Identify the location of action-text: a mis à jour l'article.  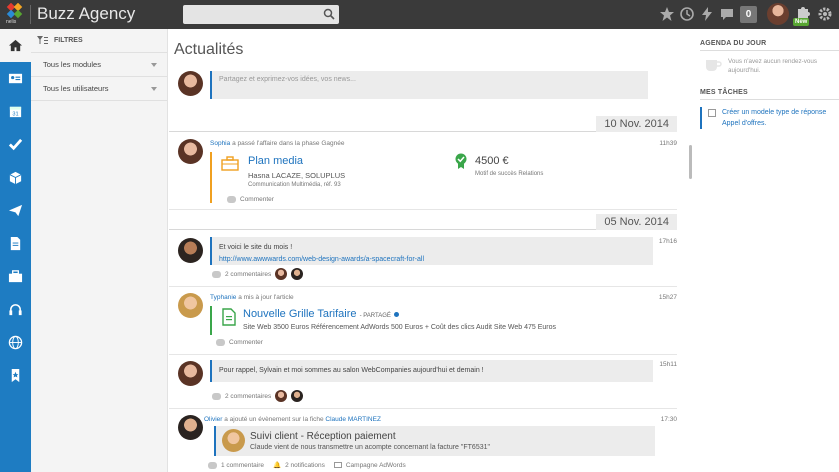
(266, 297).